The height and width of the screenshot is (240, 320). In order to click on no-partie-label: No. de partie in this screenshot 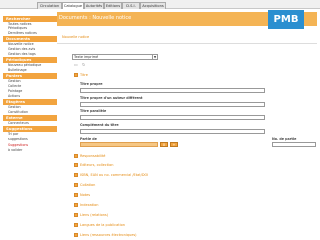, I will do `click(284, 139)`.